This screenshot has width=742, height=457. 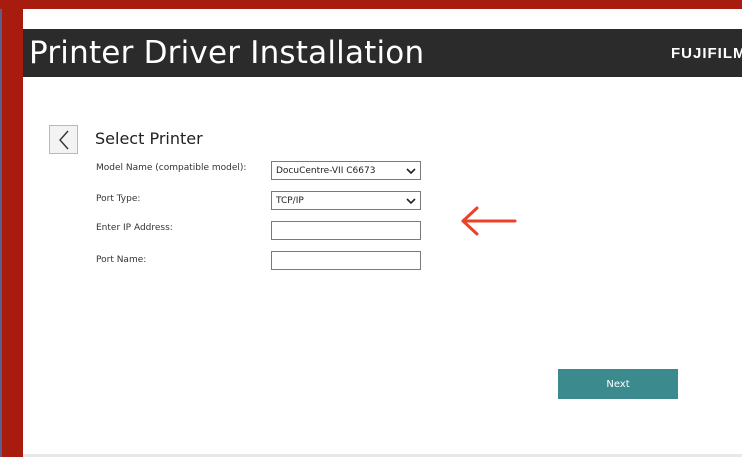 I want to click on port-type-label: Port Type:, so click(x=118, y=199).